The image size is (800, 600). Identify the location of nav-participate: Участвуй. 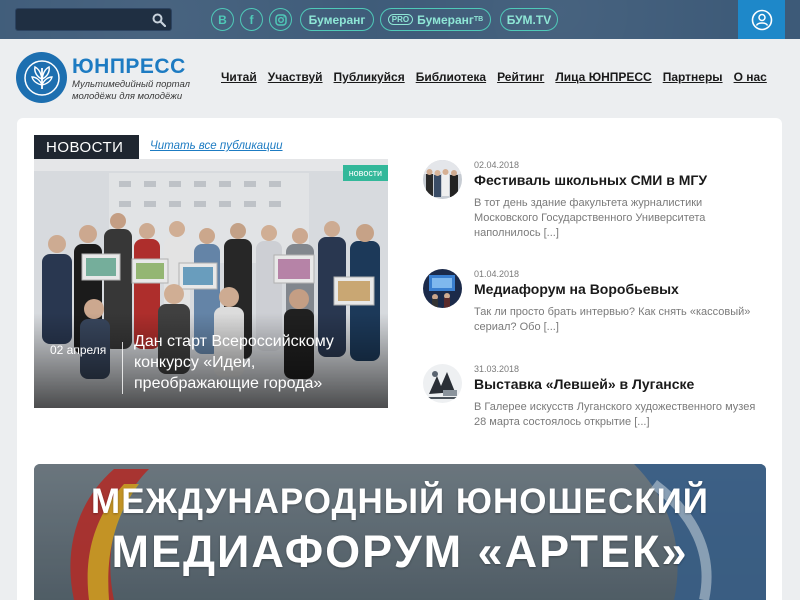
(295, 77).